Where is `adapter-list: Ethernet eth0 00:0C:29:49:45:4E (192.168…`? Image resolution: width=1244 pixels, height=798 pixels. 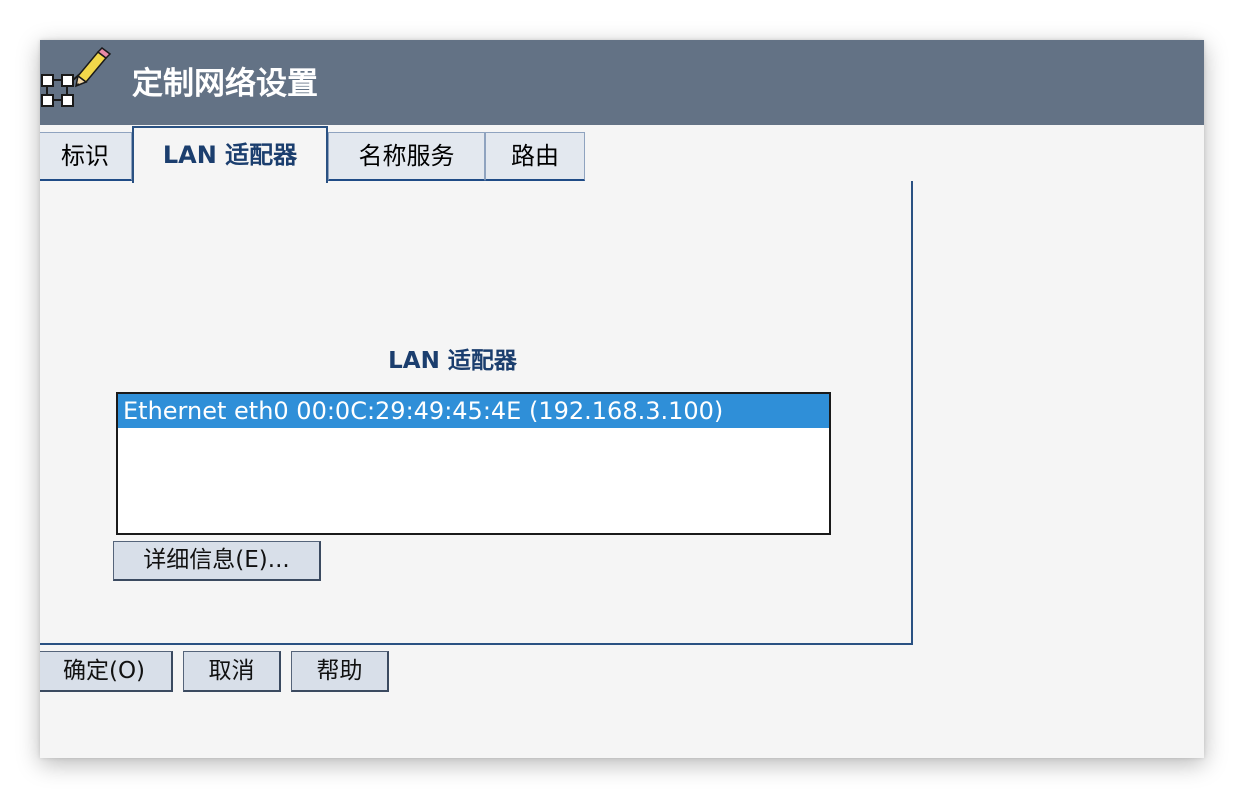
adapter-list: Ethernet eth0 00:0C:29:49:45:4E (192.168… is located at coordinates (473, 463).